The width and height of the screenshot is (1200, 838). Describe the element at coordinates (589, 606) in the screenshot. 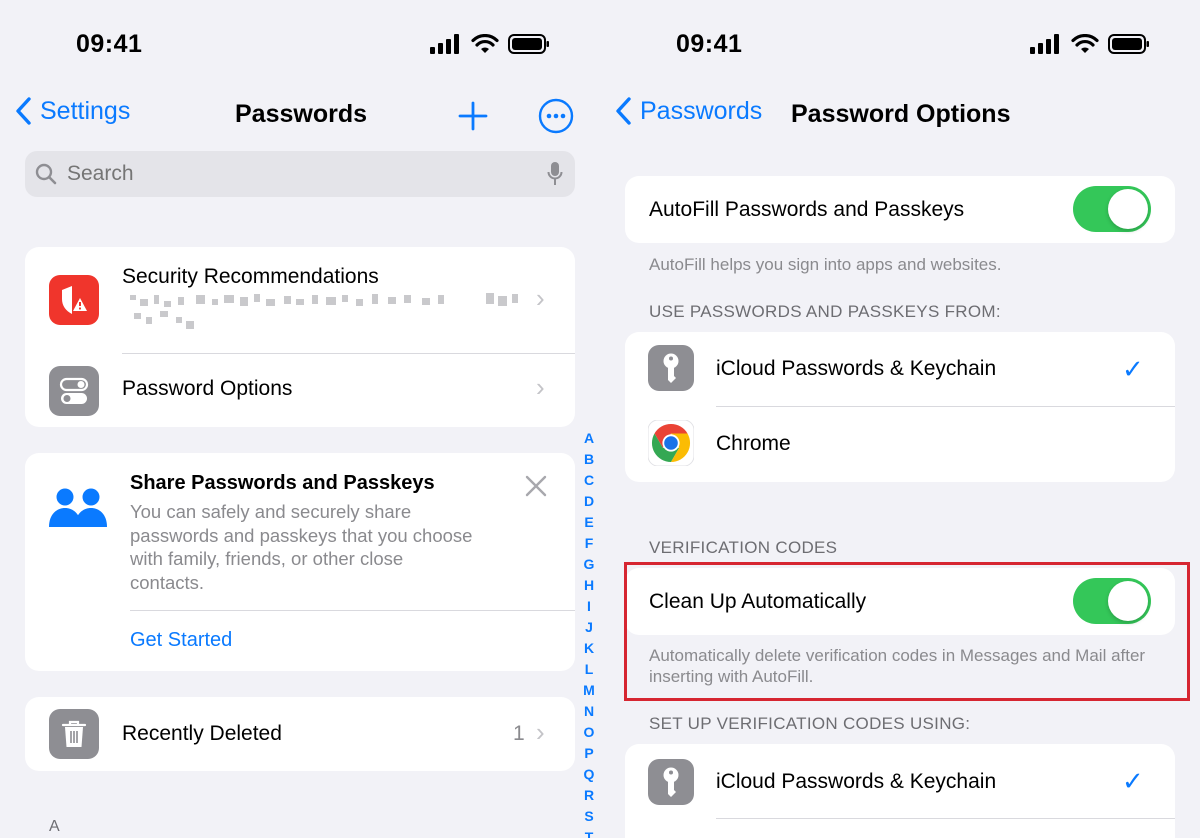

I see `index-letter: I` at that location.